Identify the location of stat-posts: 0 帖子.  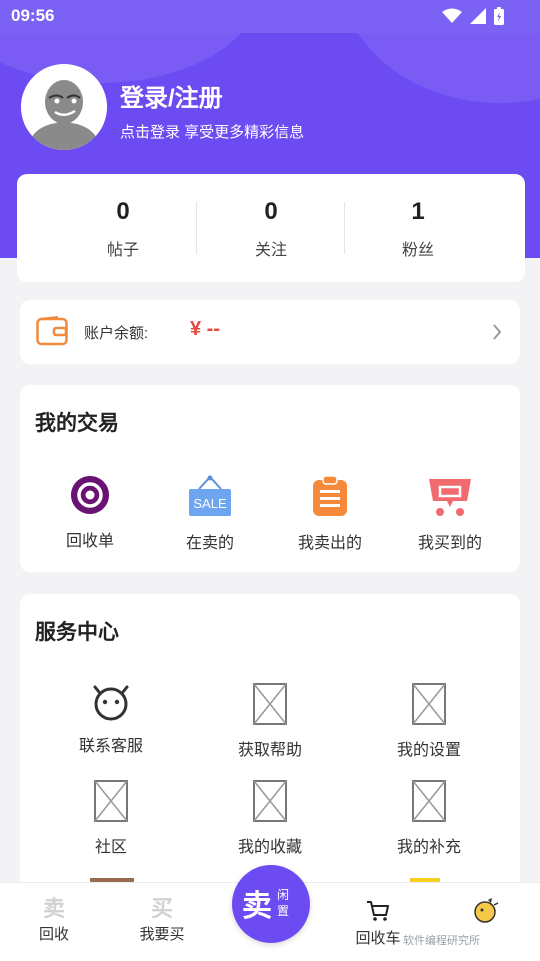
(123, 228).